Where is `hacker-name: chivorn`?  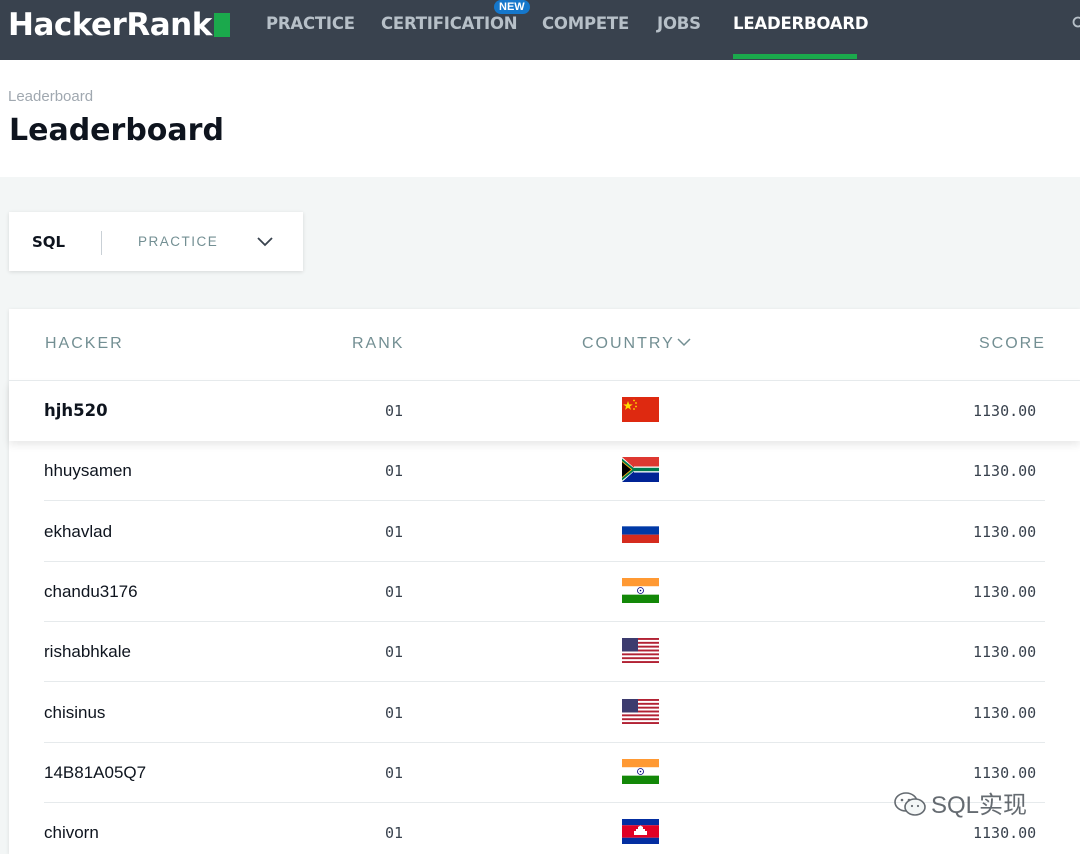
hacker-name: chivorn is located at coordinates (71, 833).